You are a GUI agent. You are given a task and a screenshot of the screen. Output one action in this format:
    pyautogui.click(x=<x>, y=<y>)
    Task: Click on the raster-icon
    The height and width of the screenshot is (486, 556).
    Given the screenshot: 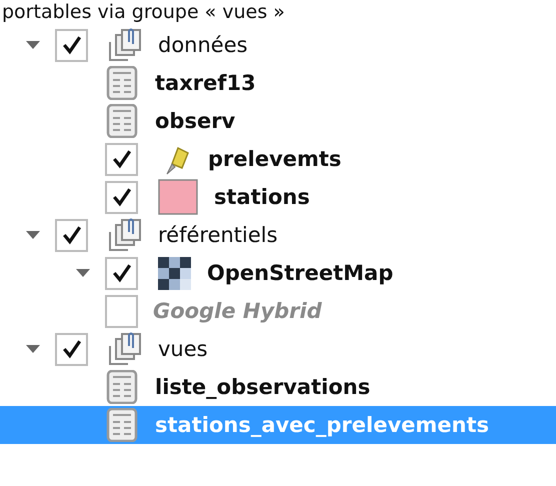 What is the action you would take?
    pyautogui.click(x=174, y=273)
    